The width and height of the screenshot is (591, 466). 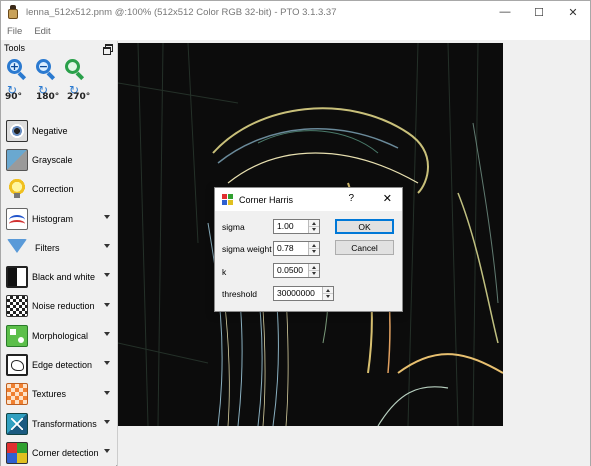 What do you see at coordinates (505, 12) in the screenshot?
I see `minimize-button: —` at bounding box center [505, 12].